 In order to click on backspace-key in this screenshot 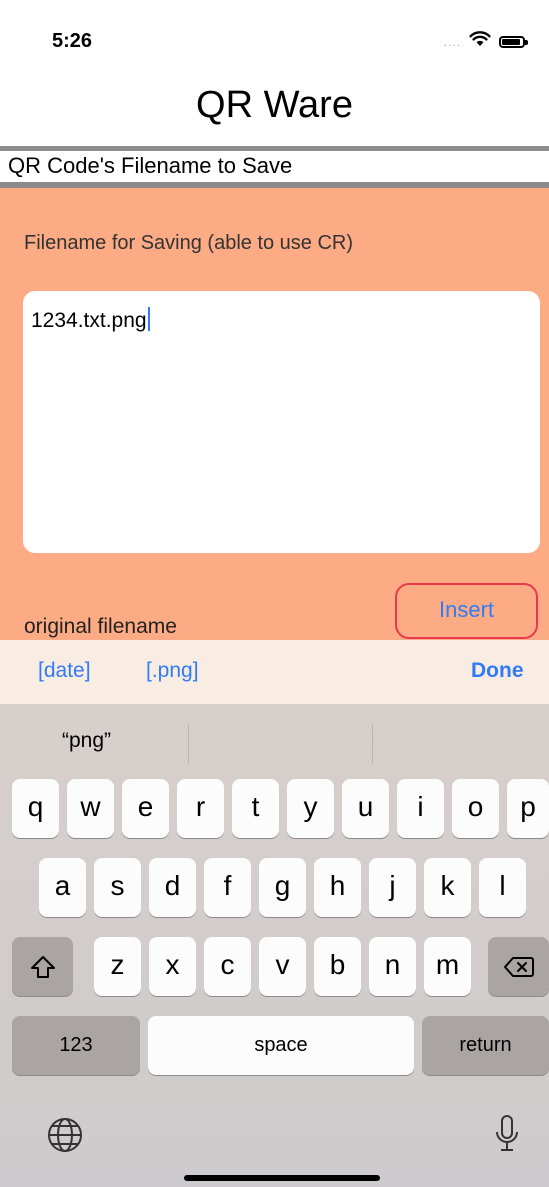, I will do `click(518, 966)`.